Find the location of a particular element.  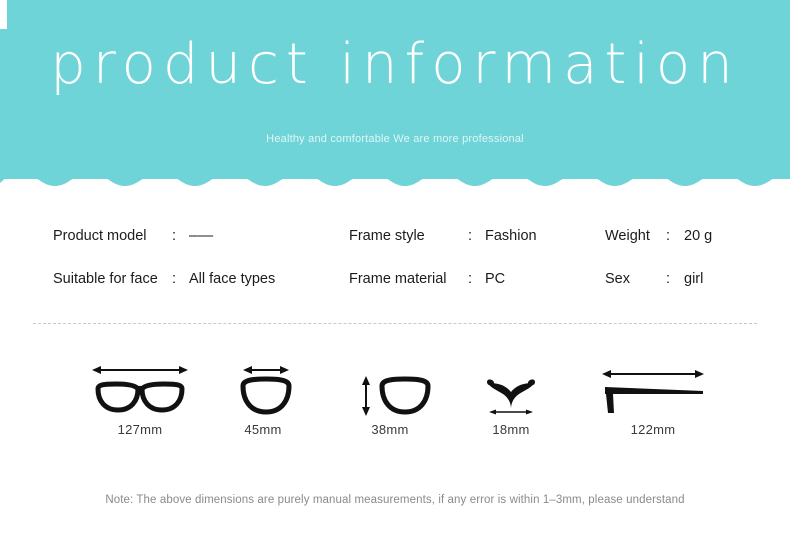

dimension-item-lens-height: 38mm is located at coordinates (390, 399).